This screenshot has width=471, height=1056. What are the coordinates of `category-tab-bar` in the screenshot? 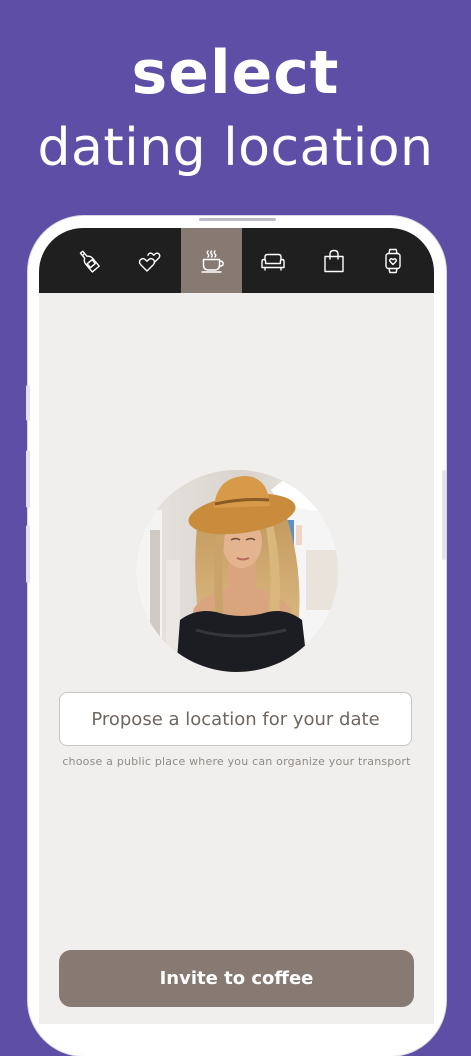 It's located at (236, 260).